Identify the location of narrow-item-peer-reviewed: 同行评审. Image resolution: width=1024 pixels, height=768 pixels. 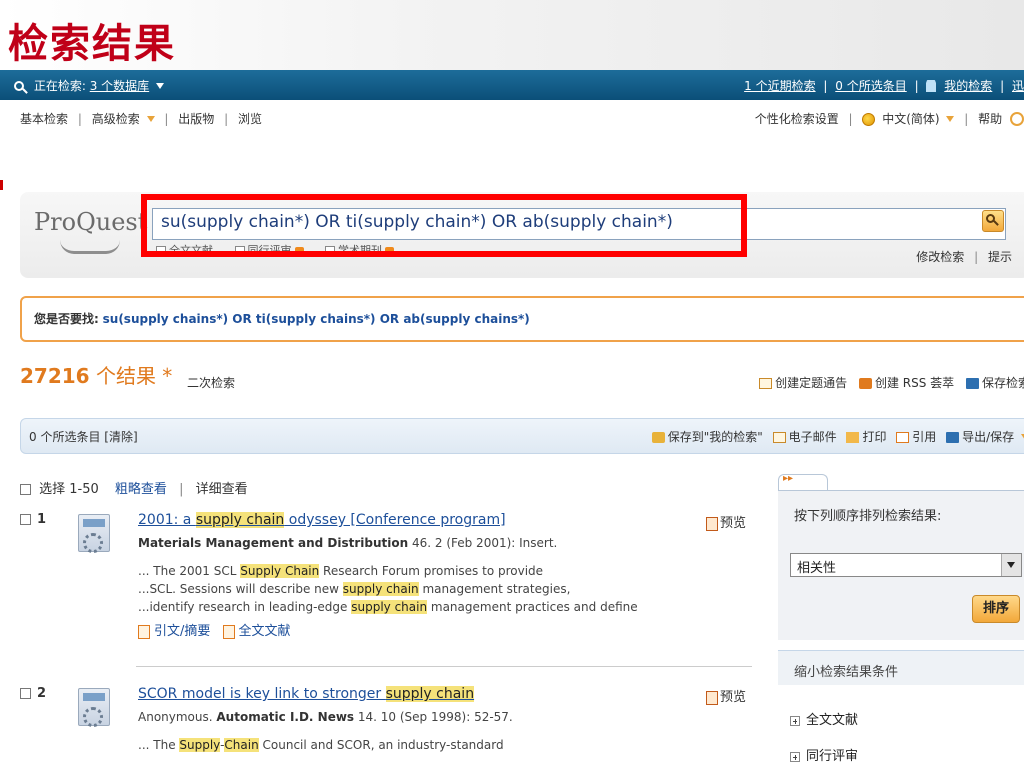
(824, 754).